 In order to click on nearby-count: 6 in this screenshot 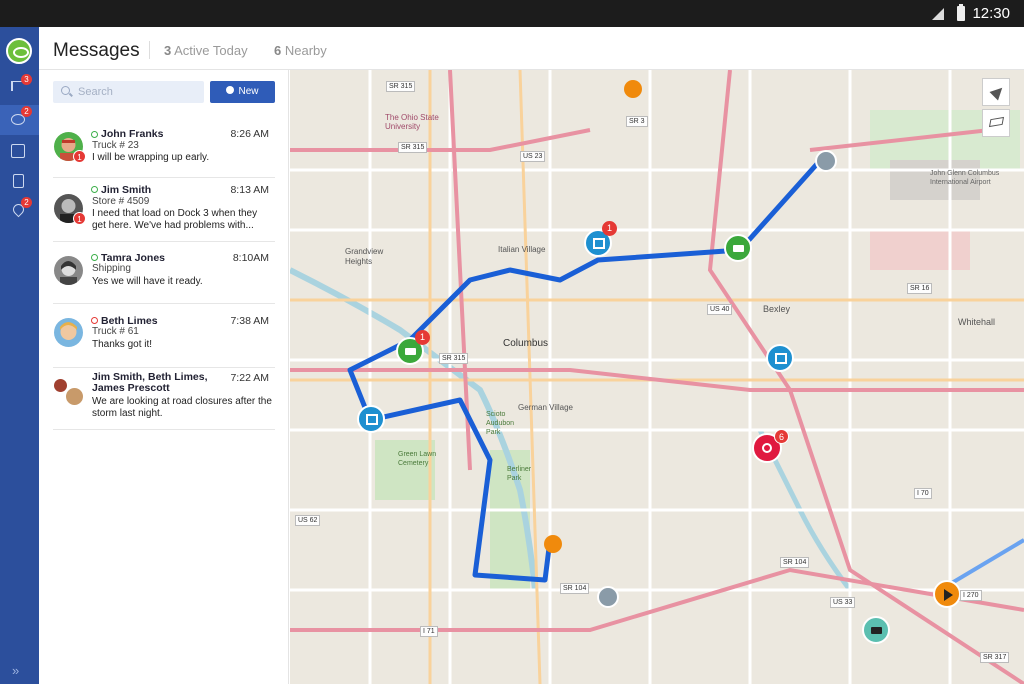, I will do `click(278, 50)`.